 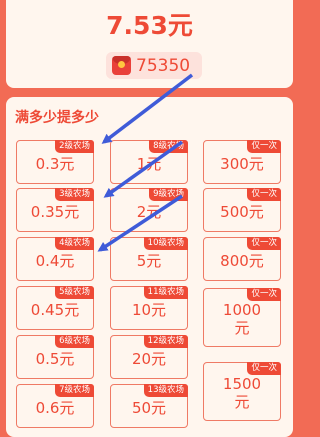 I want to click on level-badge: 4级农场, so click(x=74, y=243).